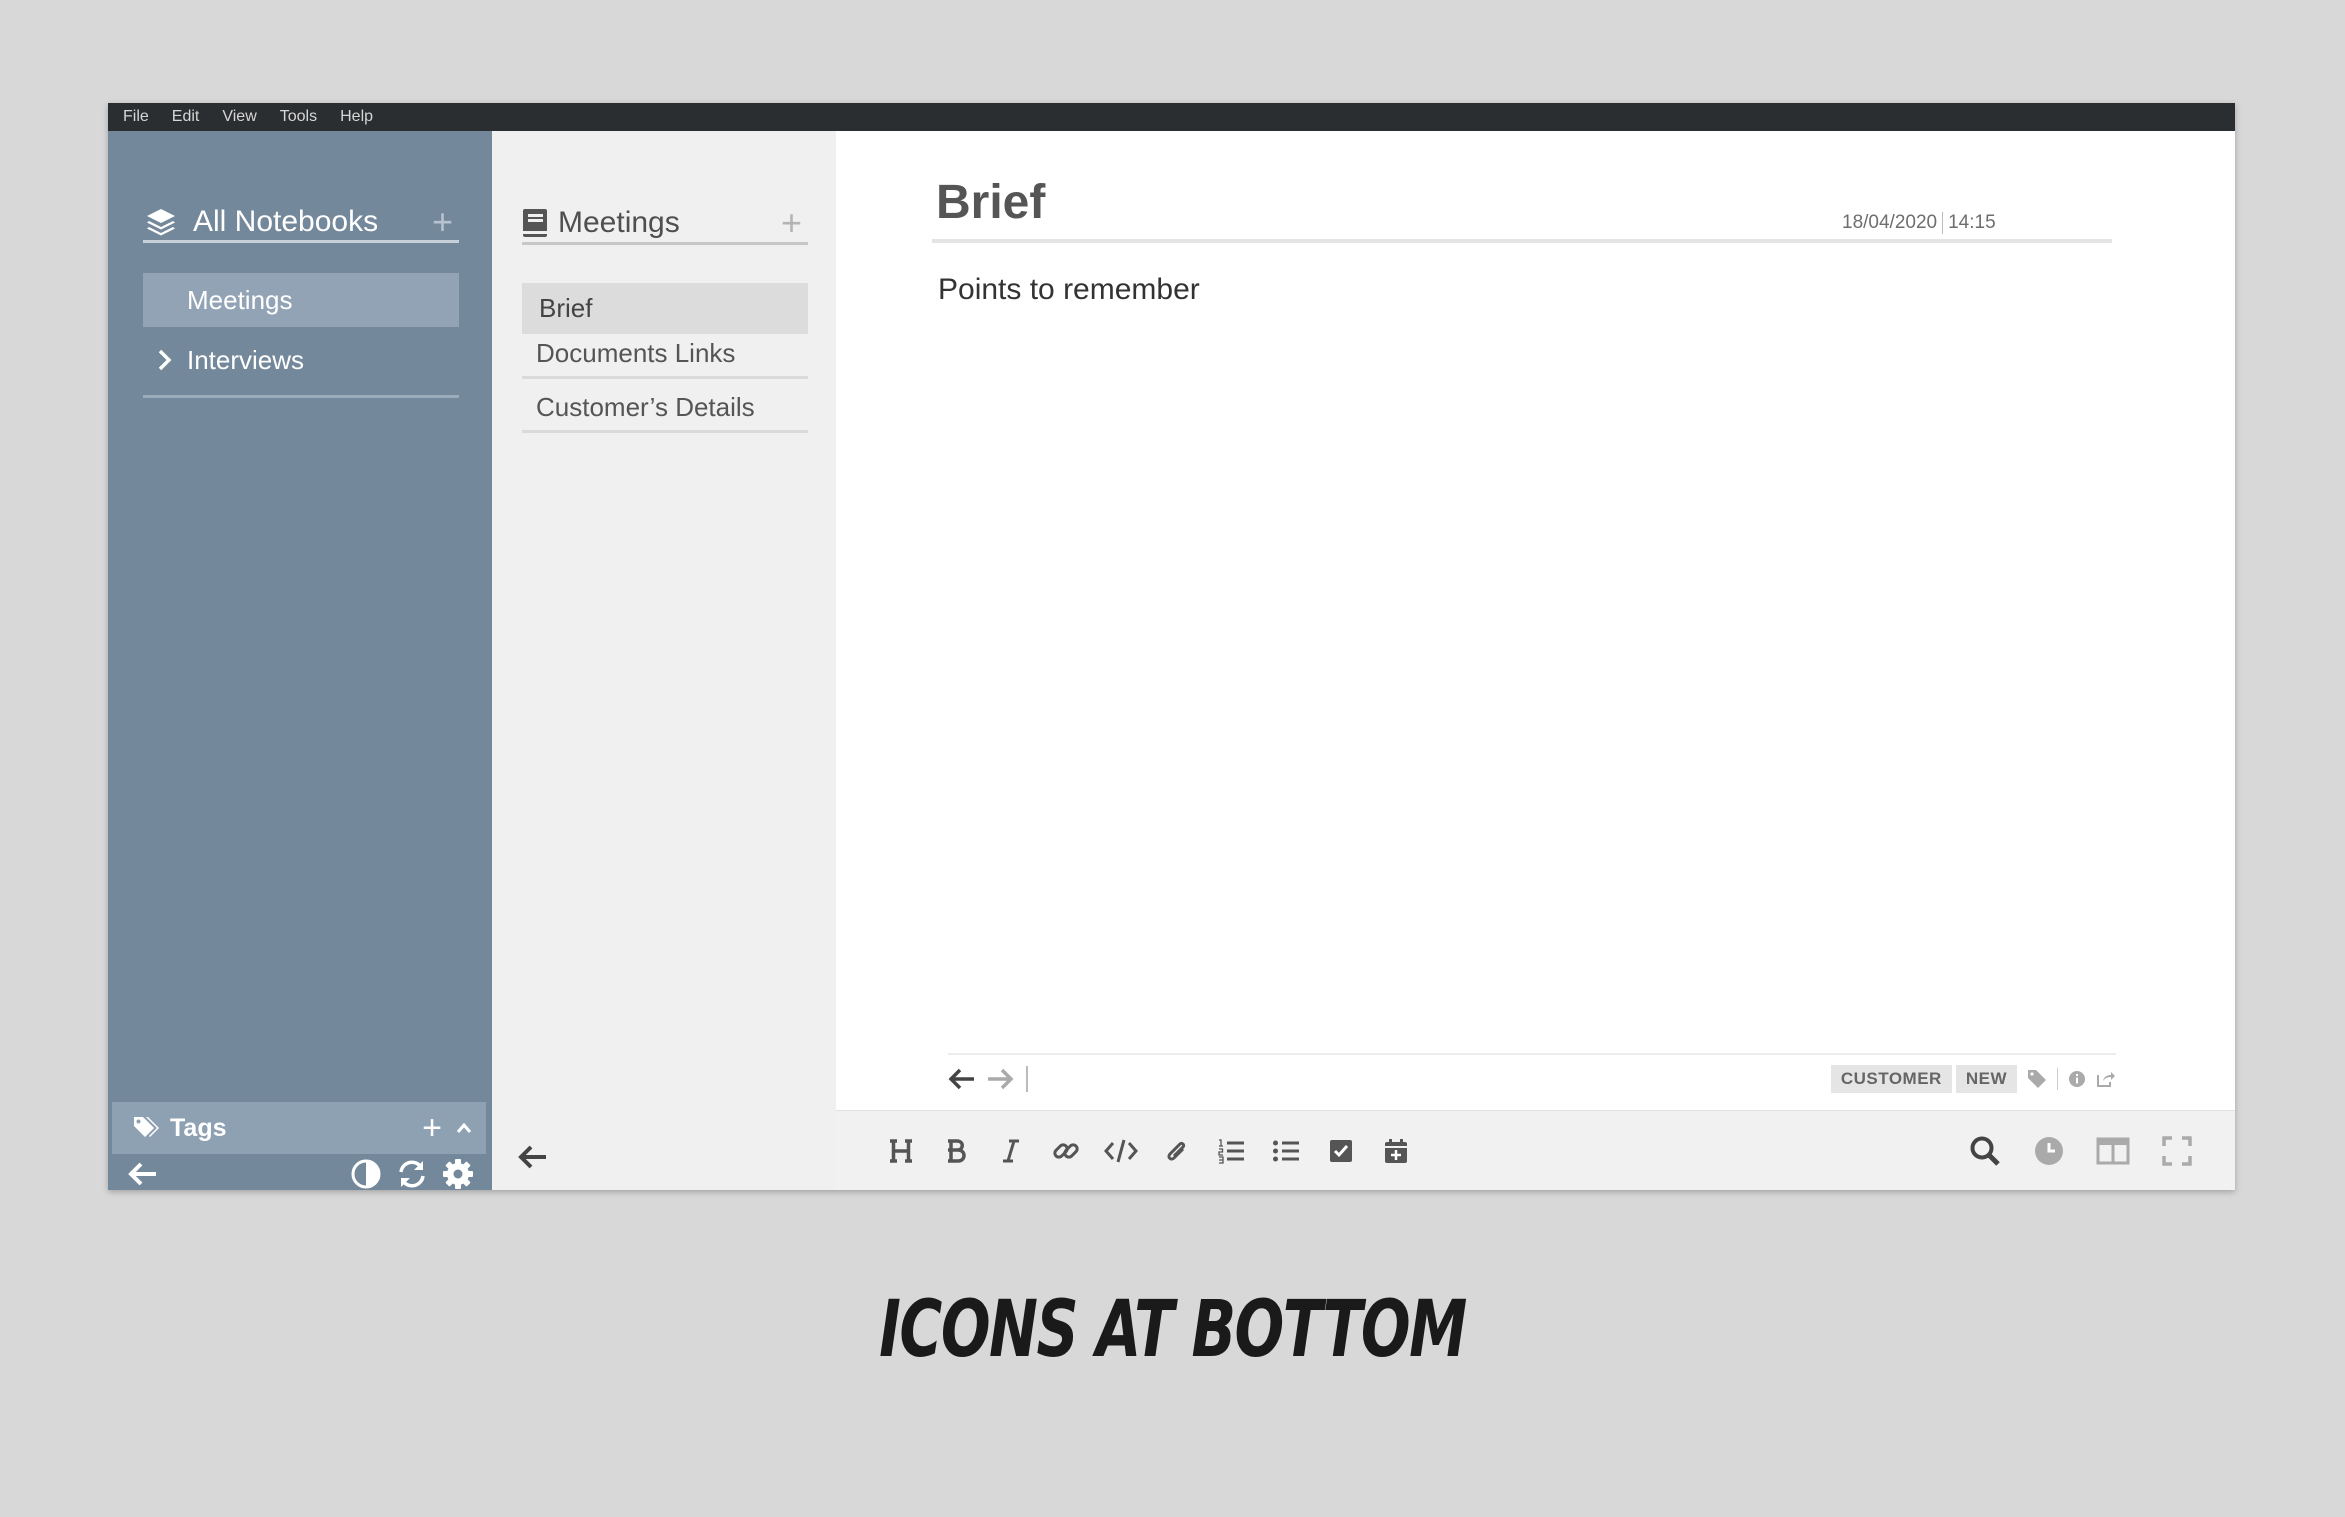  Describe the element at coordinates (1522, 241) in the screenshot. I see `title-divider` at that location.